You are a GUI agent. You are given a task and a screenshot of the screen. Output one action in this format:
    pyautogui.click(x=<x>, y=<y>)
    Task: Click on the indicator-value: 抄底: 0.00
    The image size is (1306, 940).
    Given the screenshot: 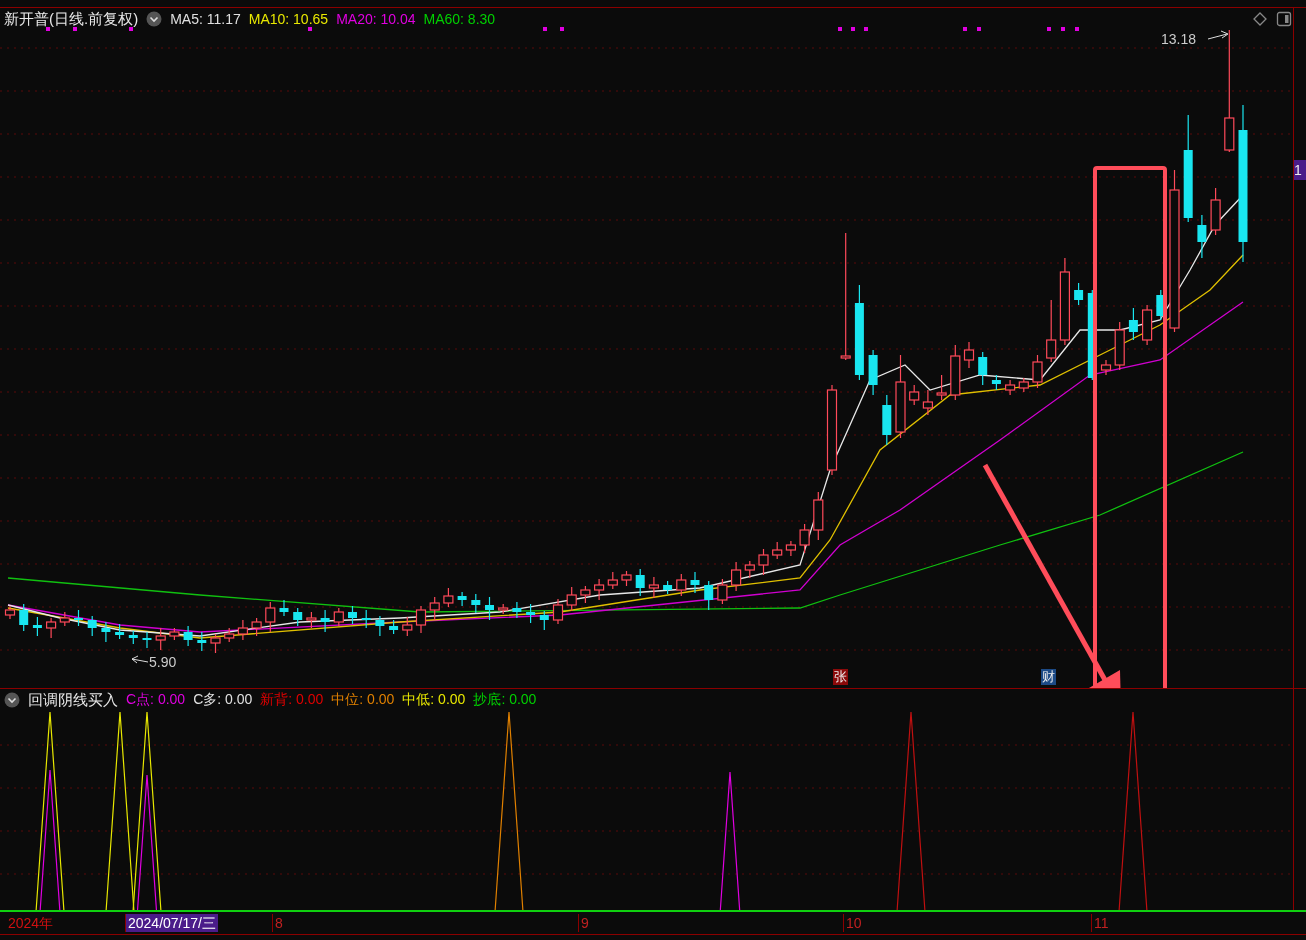 What is the action you would take?
    pyautogui.click(x=505, y=700)
    